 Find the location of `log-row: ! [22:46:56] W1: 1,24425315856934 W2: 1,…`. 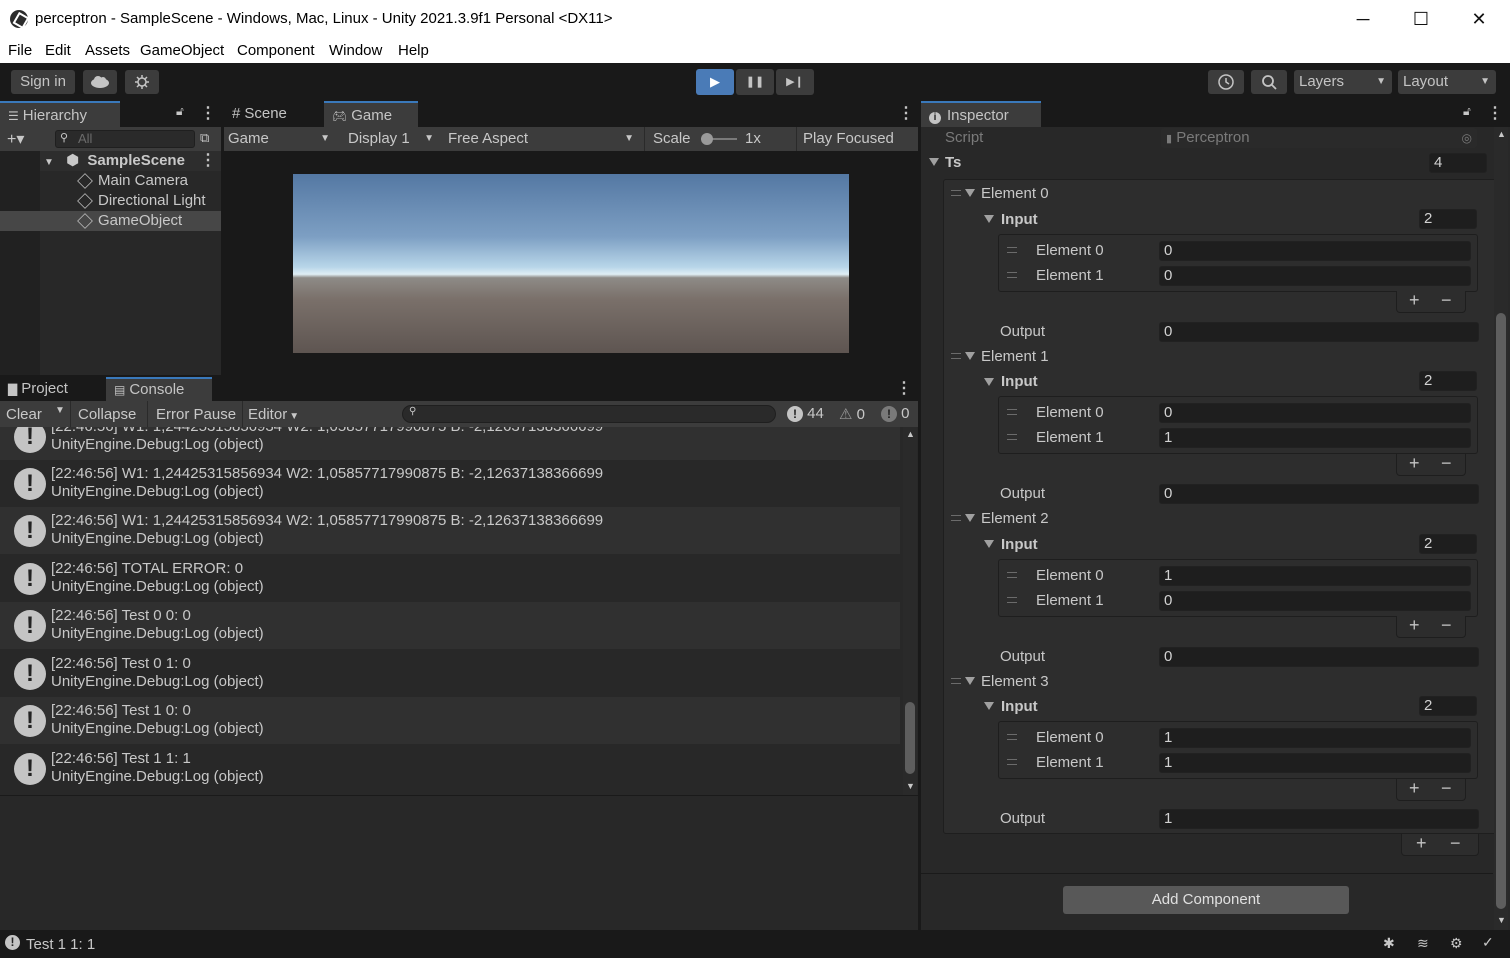

log-row: ! [22:46:56] W1: 1,24425315856934 W2: 1,… is located at coordinates (450, 530).